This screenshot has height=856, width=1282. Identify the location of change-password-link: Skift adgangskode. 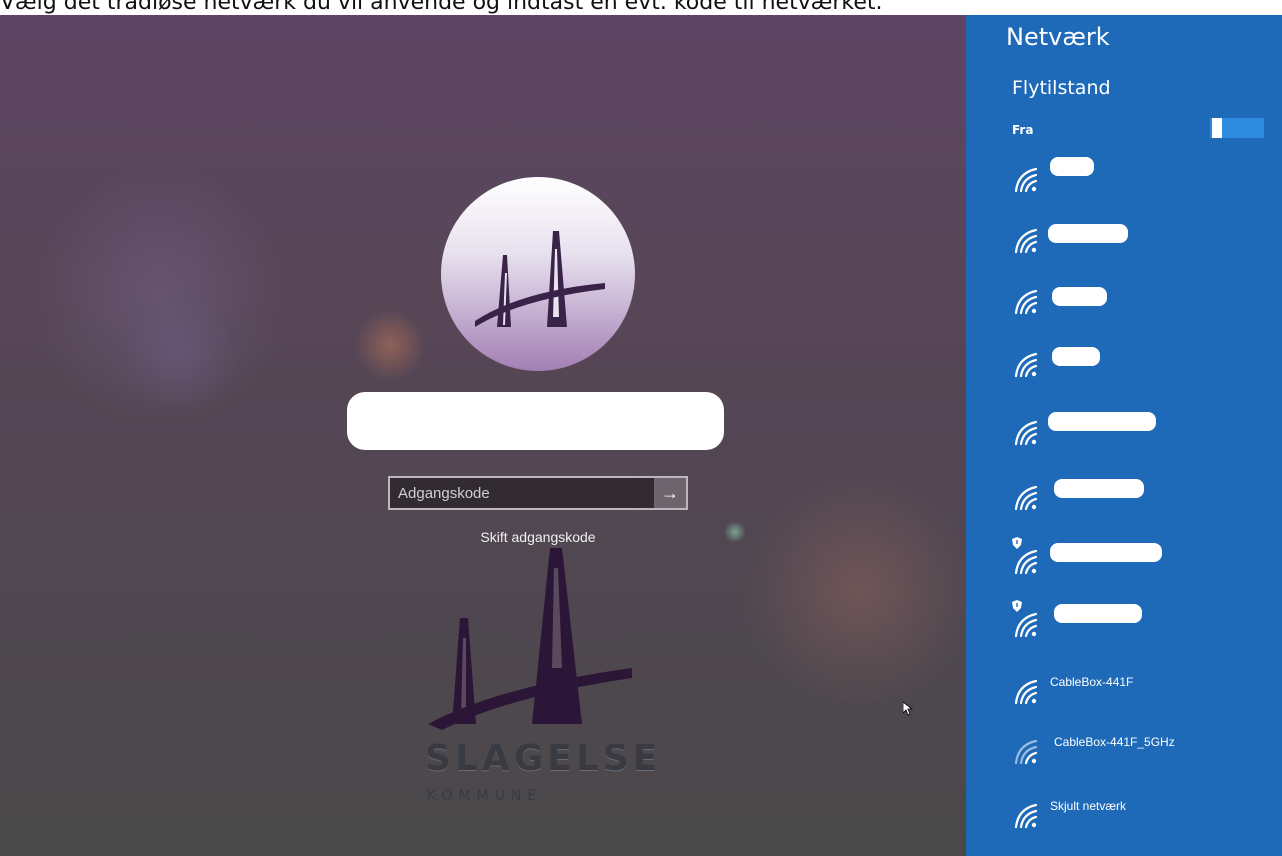
(538, 537).